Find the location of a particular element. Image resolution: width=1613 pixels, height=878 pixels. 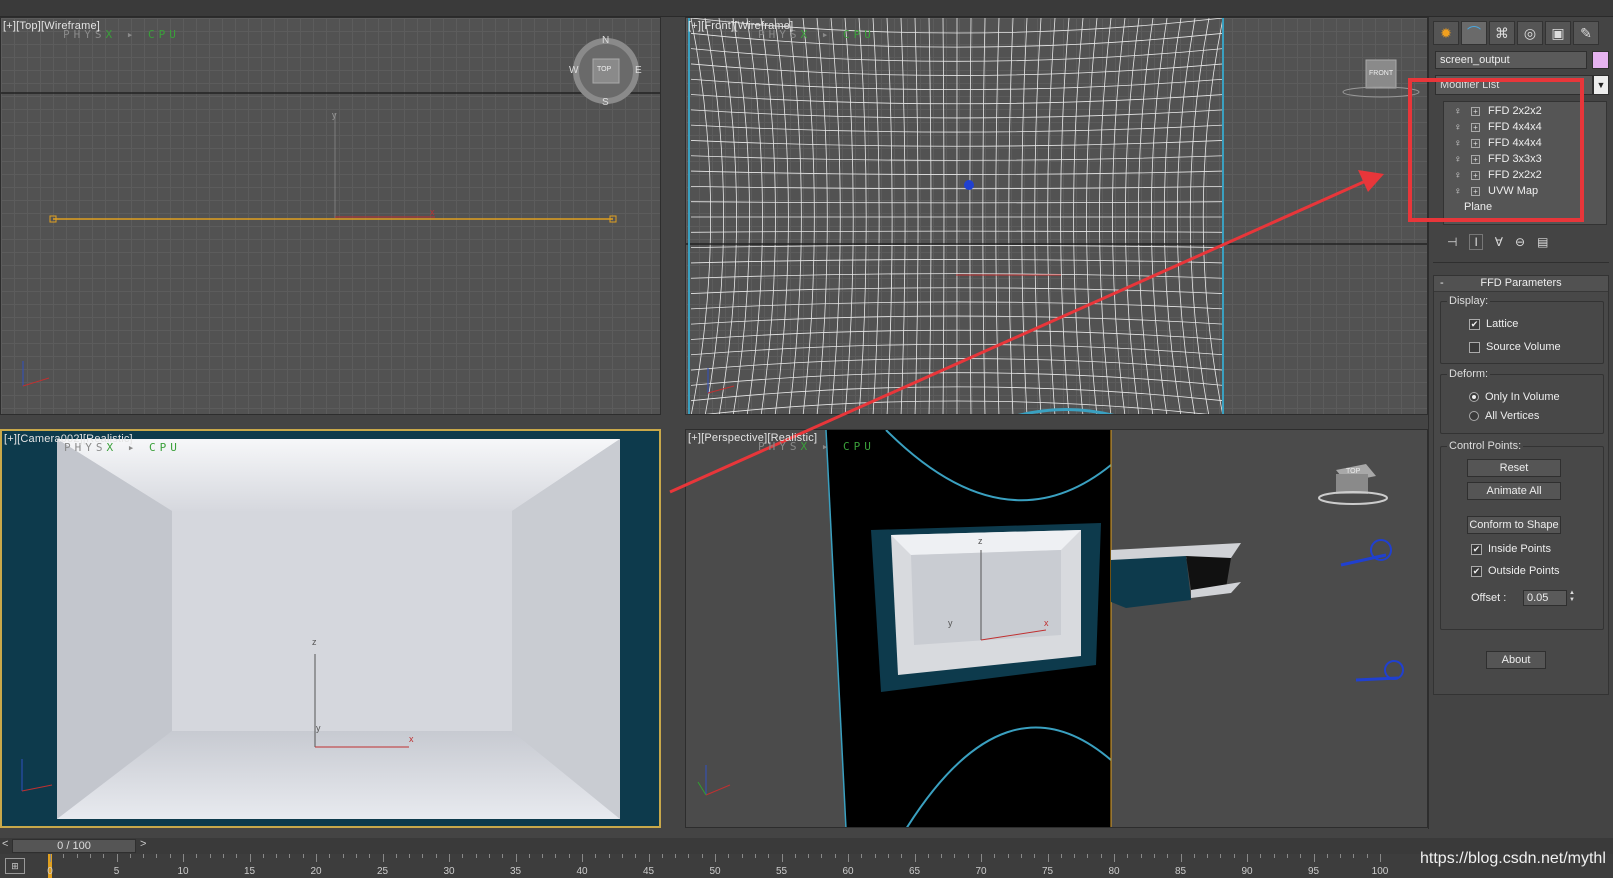

only-in-volume-radio: Only In Volume is located at coordinates (1514, 397).